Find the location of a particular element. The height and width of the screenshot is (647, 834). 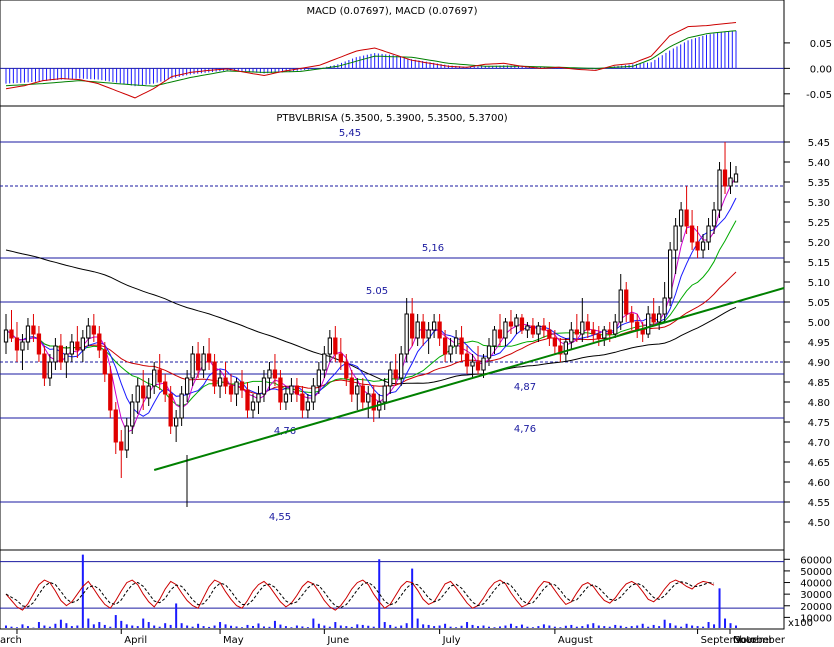

price-tick-label: 4.95 is located at coordinates (819, 343).